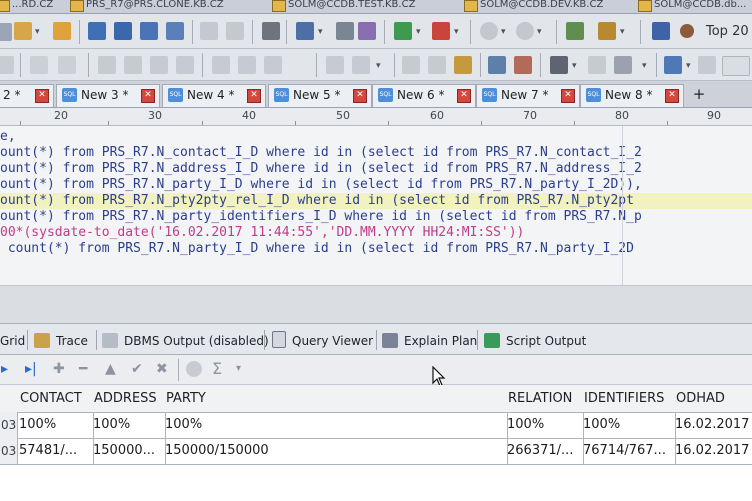 This screenshot has width=752, height=501. I want to click on commit-icon, so click(221, 65).